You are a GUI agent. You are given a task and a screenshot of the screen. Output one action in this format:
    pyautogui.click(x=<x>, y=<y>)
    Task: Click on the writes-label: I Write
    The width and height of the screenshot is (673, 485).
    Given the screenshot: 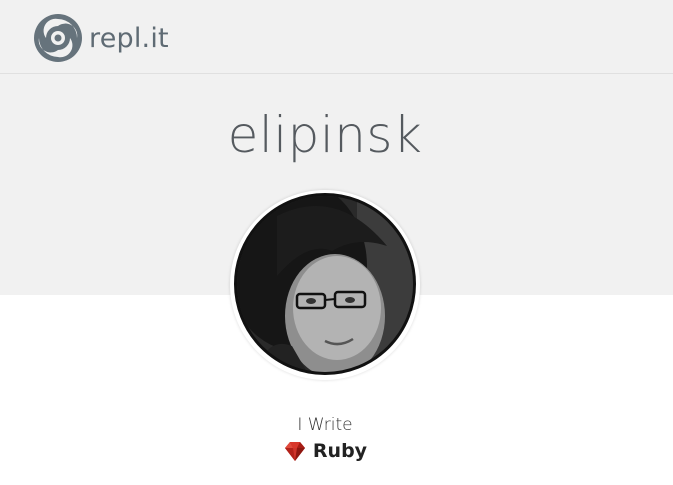 What is the action you would take?
    pyautogui.click(x=325, y=425)
    